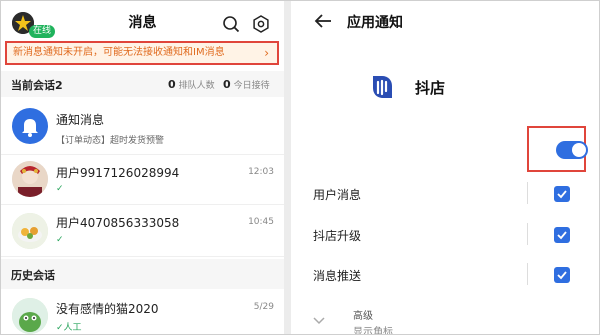  I want to click on permission-label-user-messages: 用户消息, so click(337, 195).